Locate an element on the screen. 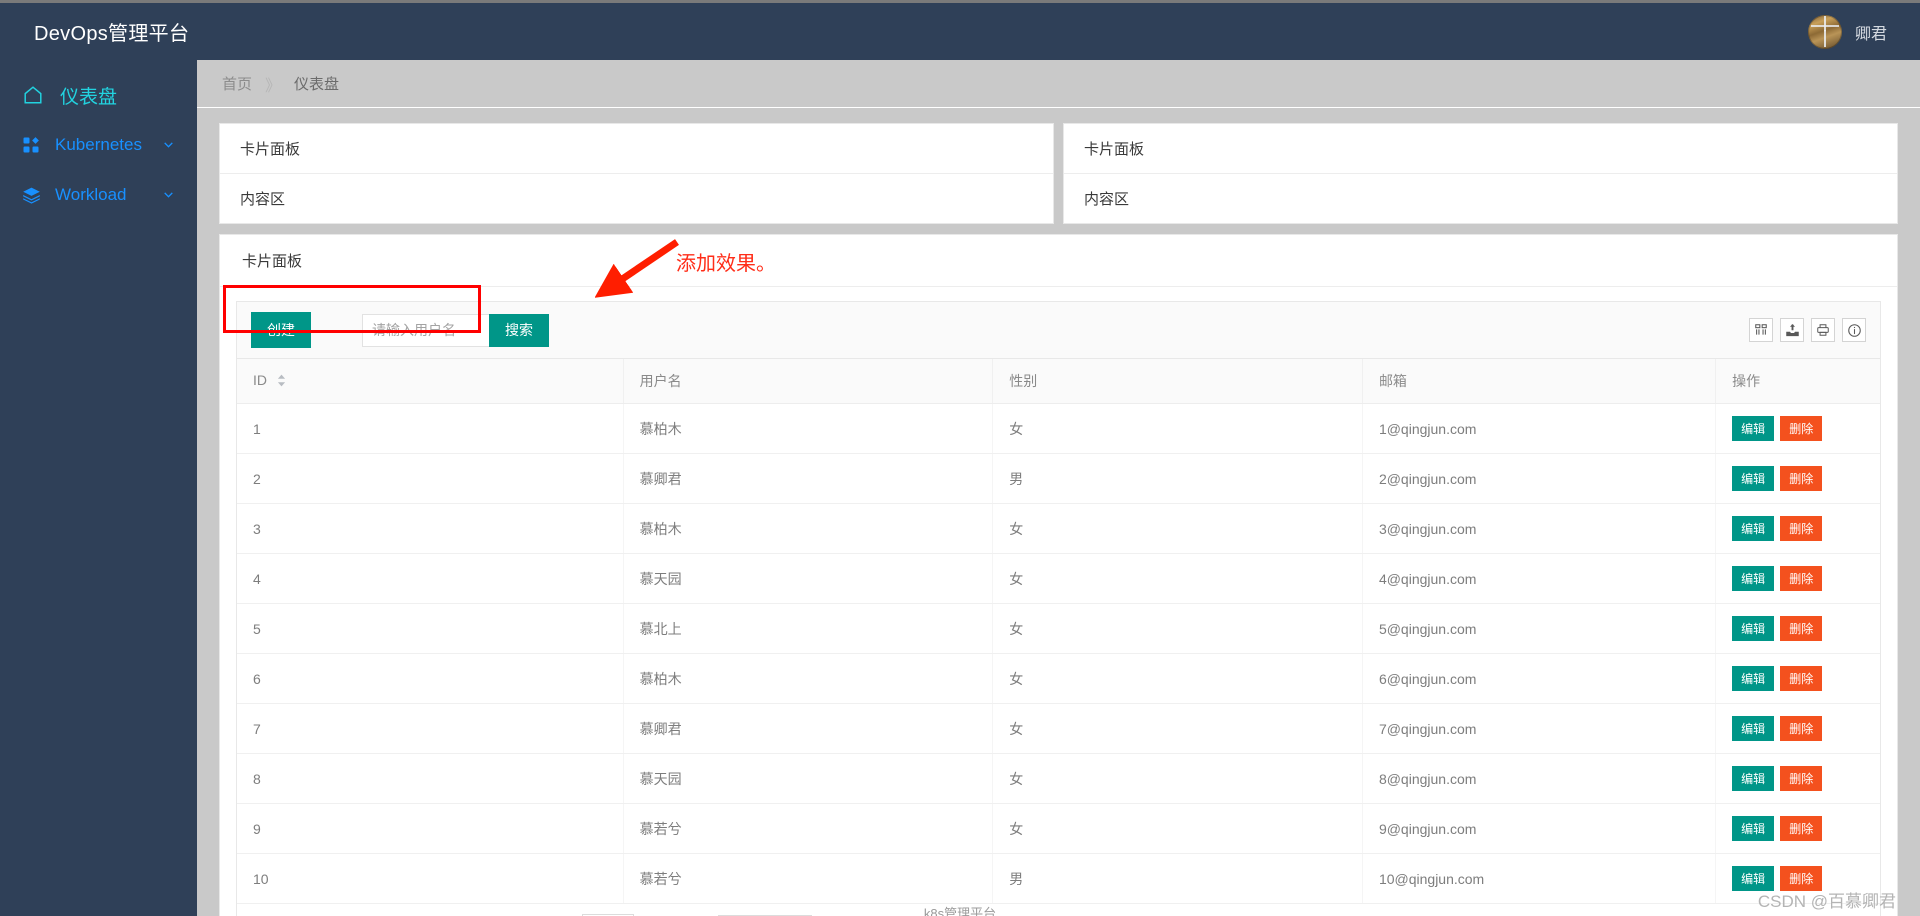 The width and height of the screenshot is (1920, 916). info-icon is located at coordinates (1854, 330).